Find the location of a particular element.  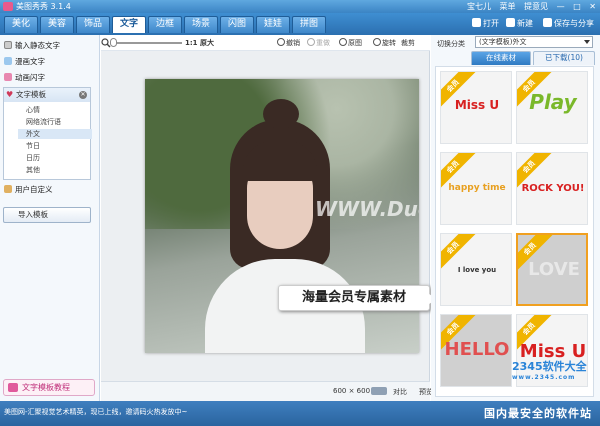

comic-text-item: 漫画文字 is located at coordinates (24, 61).